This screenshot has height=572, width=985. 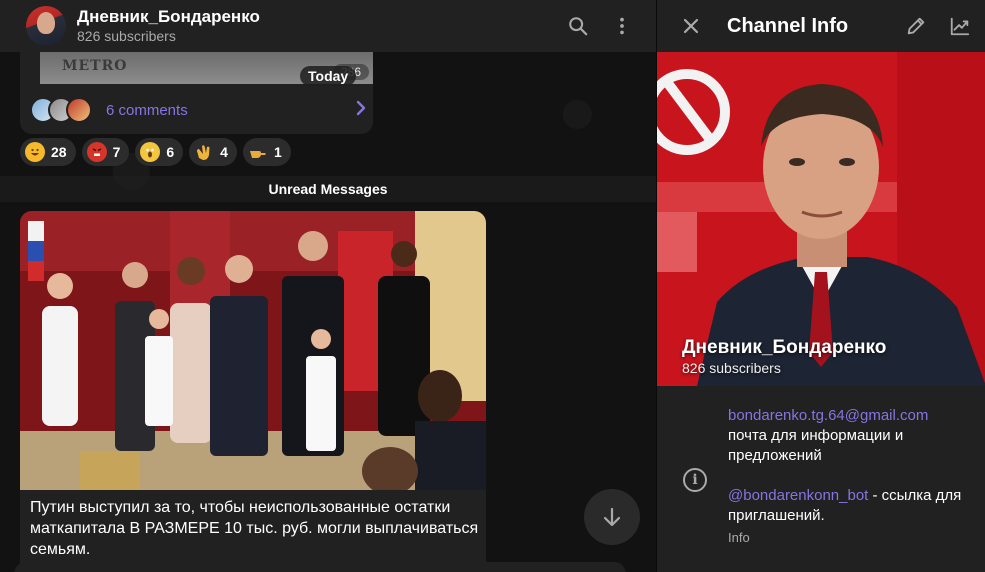 I want to click on reaction-count: 7, so click(x=116, y=152).